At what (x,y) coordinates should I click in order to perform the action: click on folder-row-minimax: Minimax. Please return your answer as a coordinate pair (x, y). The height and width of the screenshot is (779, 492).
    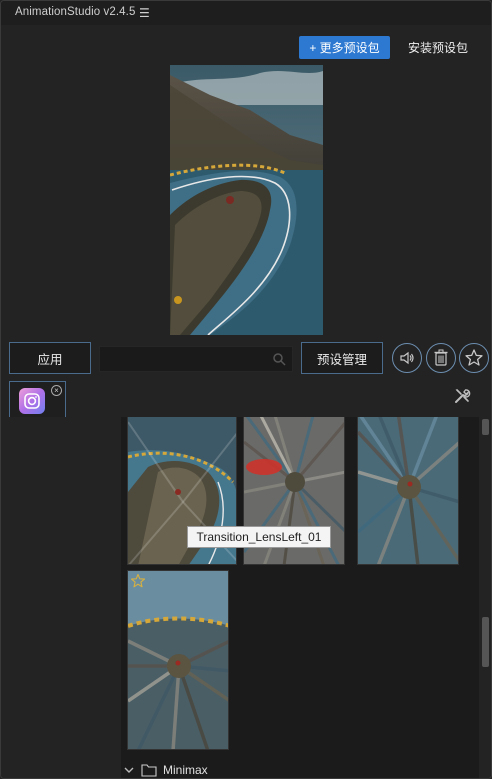
    Looking at the image, I should click on (165, 769).